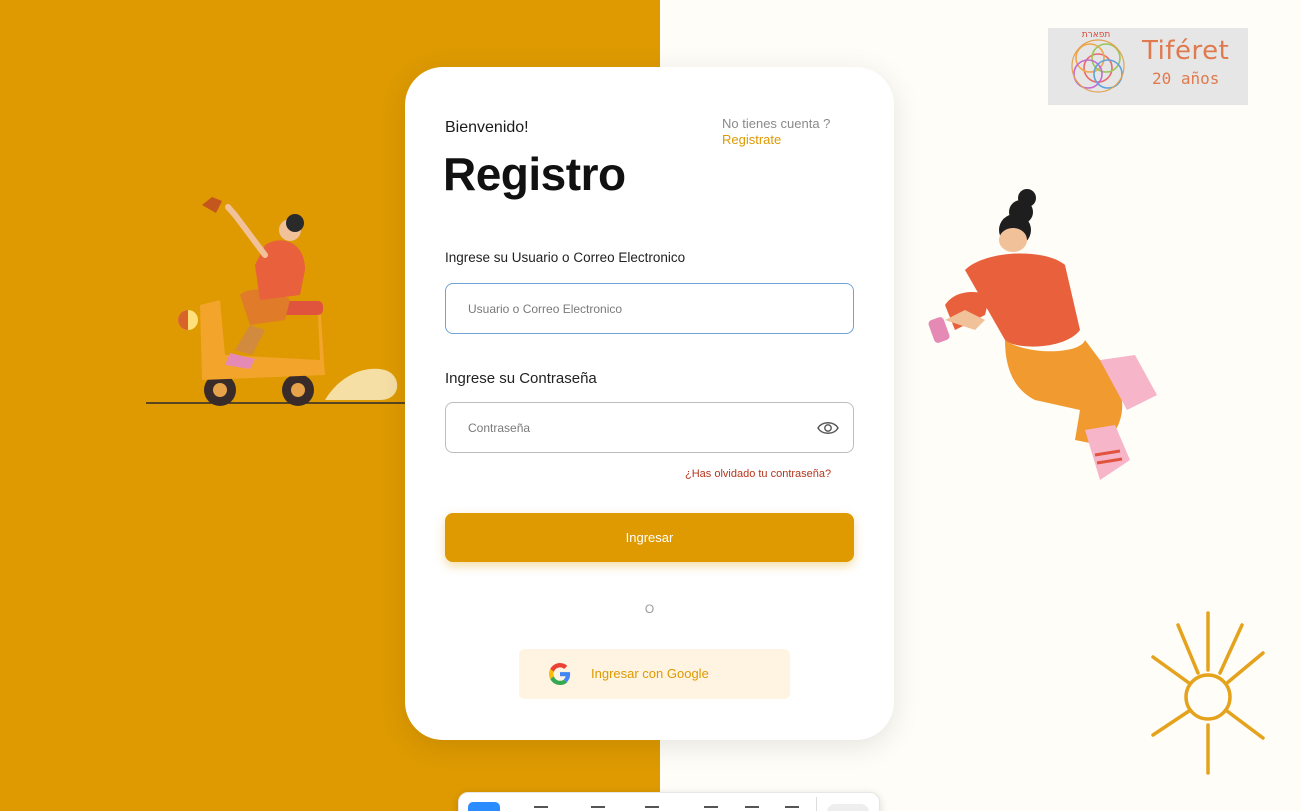 This screenshot has height=811, width=1301. Describe the element at coordinates (1042, 334) in the screenshot. I see `floating-girl-illustration` at that location.